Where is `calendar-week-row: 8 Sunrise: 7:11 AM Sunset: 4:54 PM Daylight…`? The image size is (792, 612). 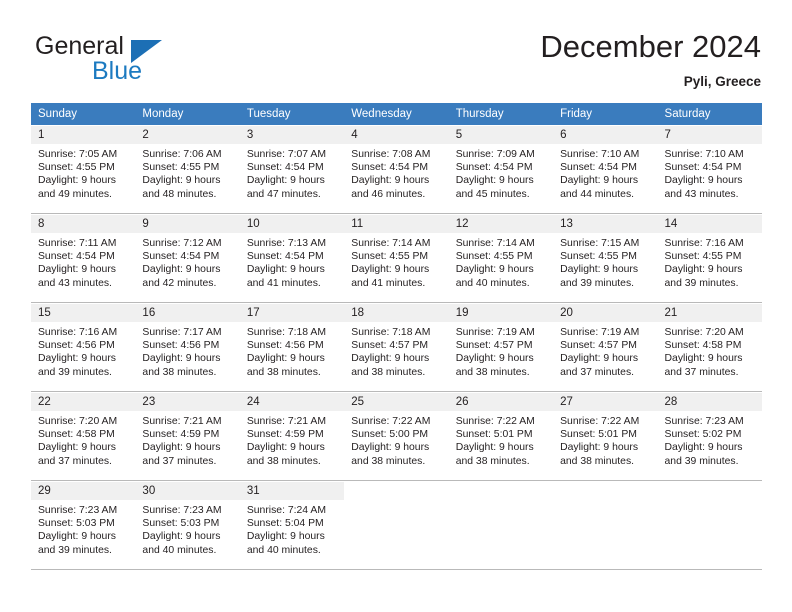
calendar-week-row: 8 Sunrise: 7:11 AM Sunset: 4:54 PM Daylight… is located at coordinates (396, 258).